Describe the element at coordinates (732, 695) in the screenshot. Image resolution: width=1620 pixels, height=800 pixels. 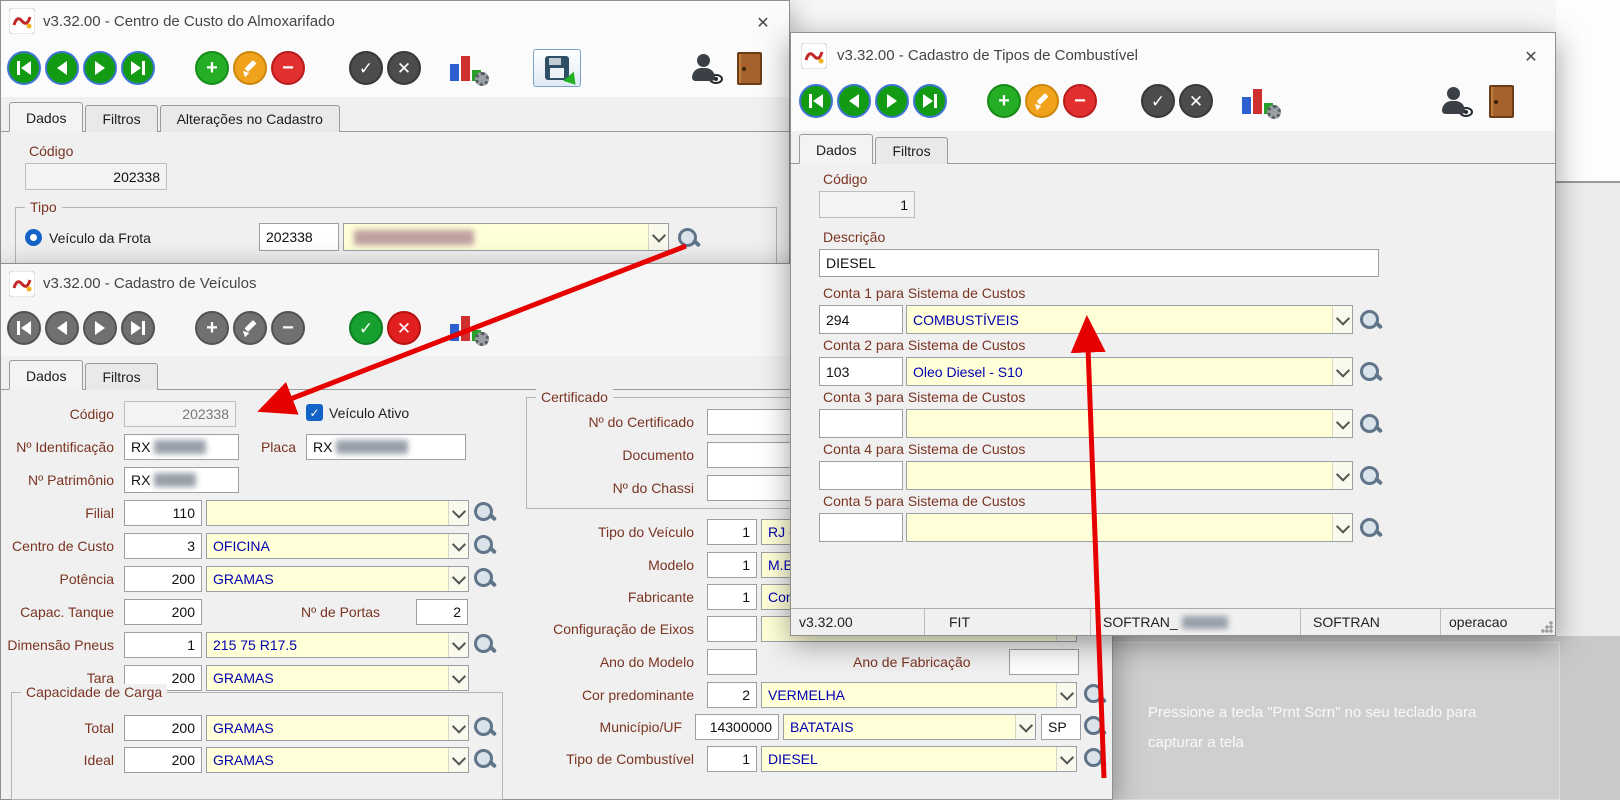
I see `cor-code-field: 2` at that location.